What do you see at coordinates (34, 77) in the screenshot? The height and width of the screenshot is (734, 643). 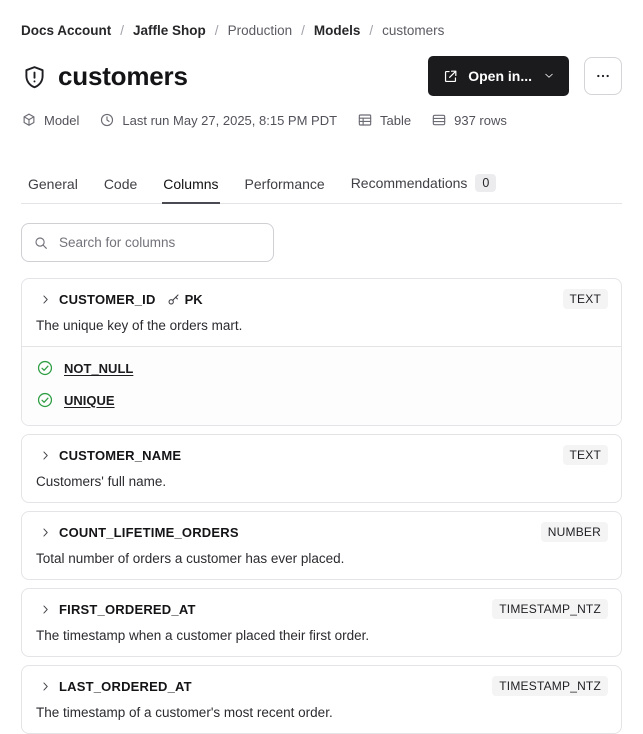 I see `shield-alert-icon` at bounding box center [34, 77].